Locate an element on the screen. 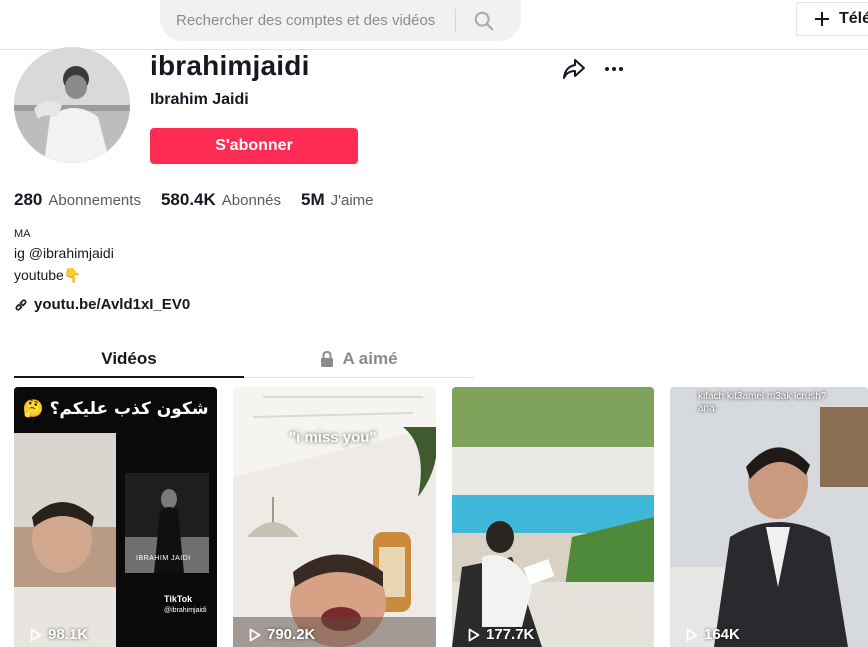 The height and width of the screenshot is (647, 868). profile-stats: 280 Abonnements 580.4K Abonnés 5M J'aime is located at coordinates (204, 200).